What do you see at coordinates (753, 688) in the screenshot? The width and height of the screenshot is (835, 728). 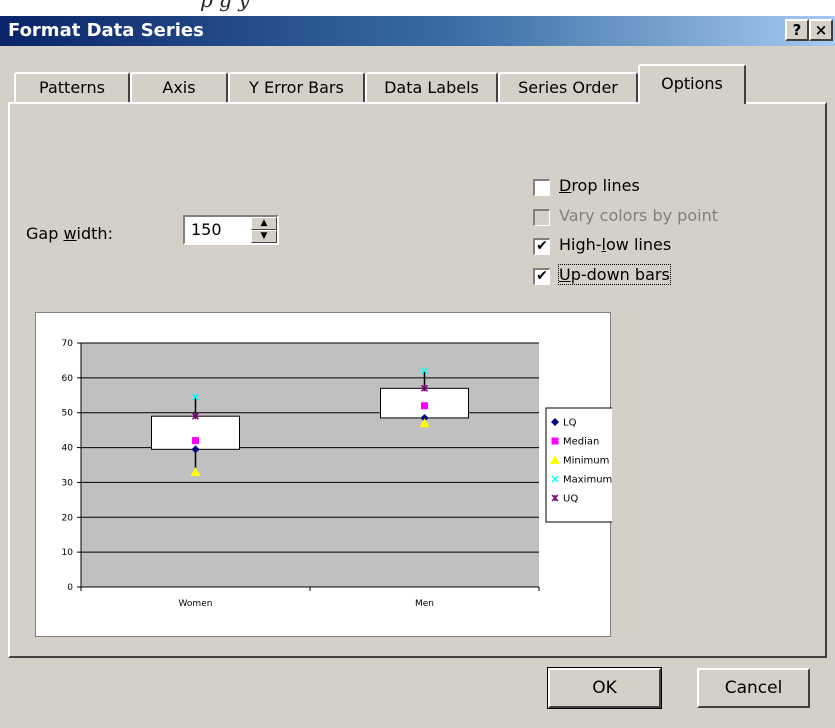 I see `cancel-button: Cancel` at bounding box center [753, 688].